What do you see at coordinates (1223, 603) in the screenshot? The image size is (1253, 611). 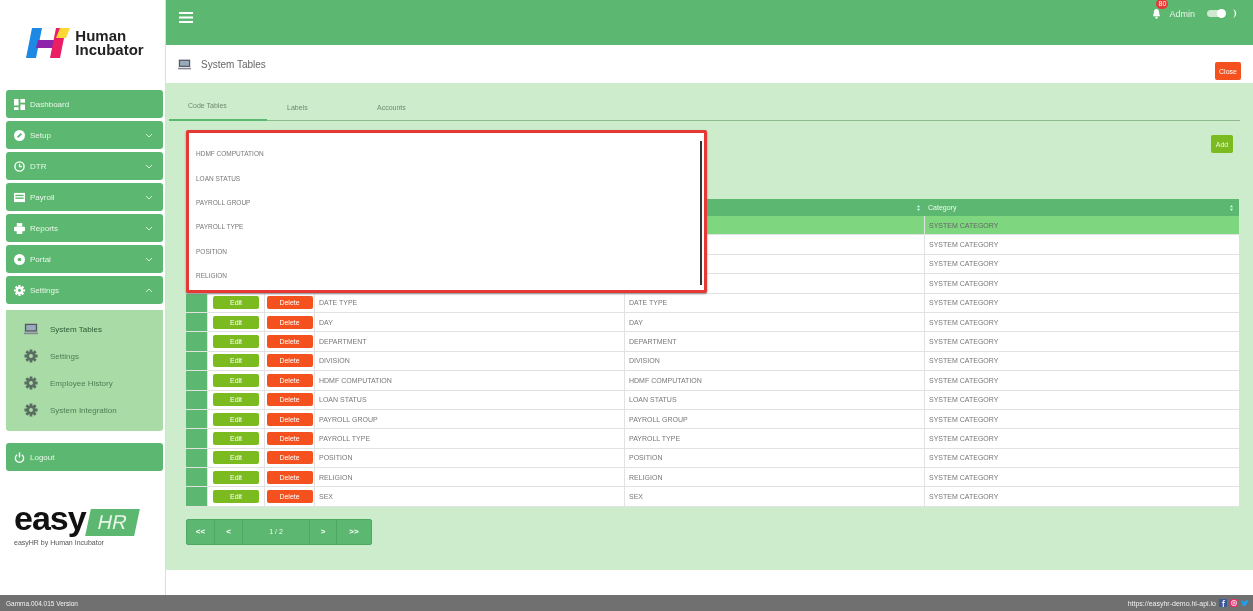 I see `facebook-icon` at bounding box center [1223, 603].